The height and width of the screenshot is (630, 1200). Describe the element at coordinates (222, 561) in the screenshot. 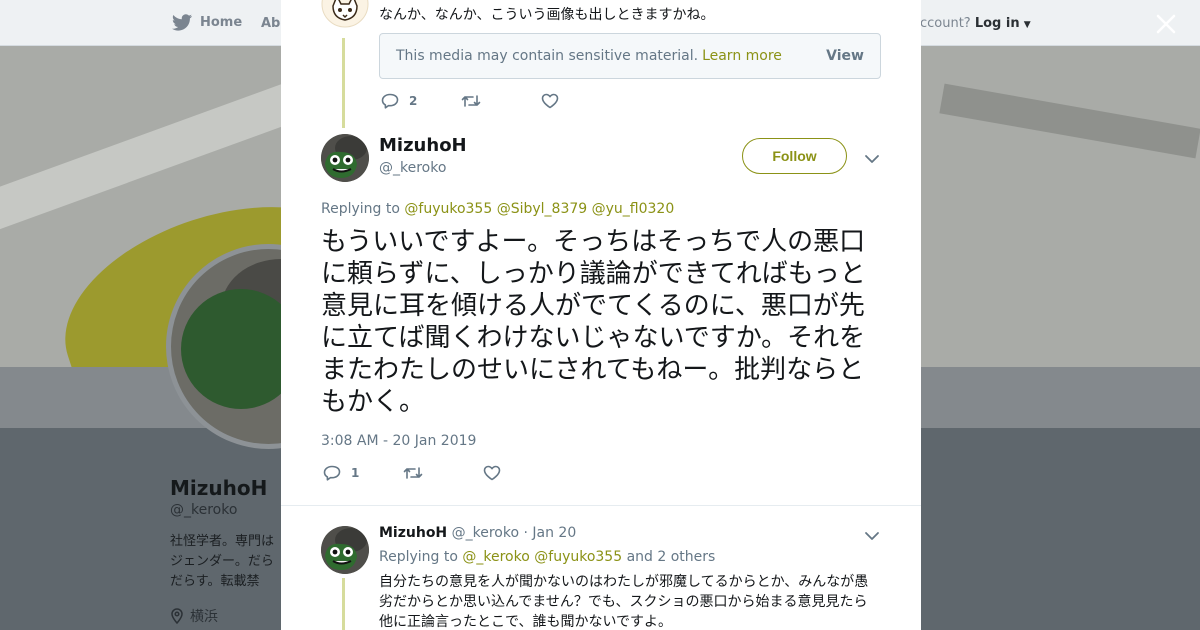

I see `profile-bio: 社怪学者。専門はジェンダー。だらだらす。転載禁止。` at that location.